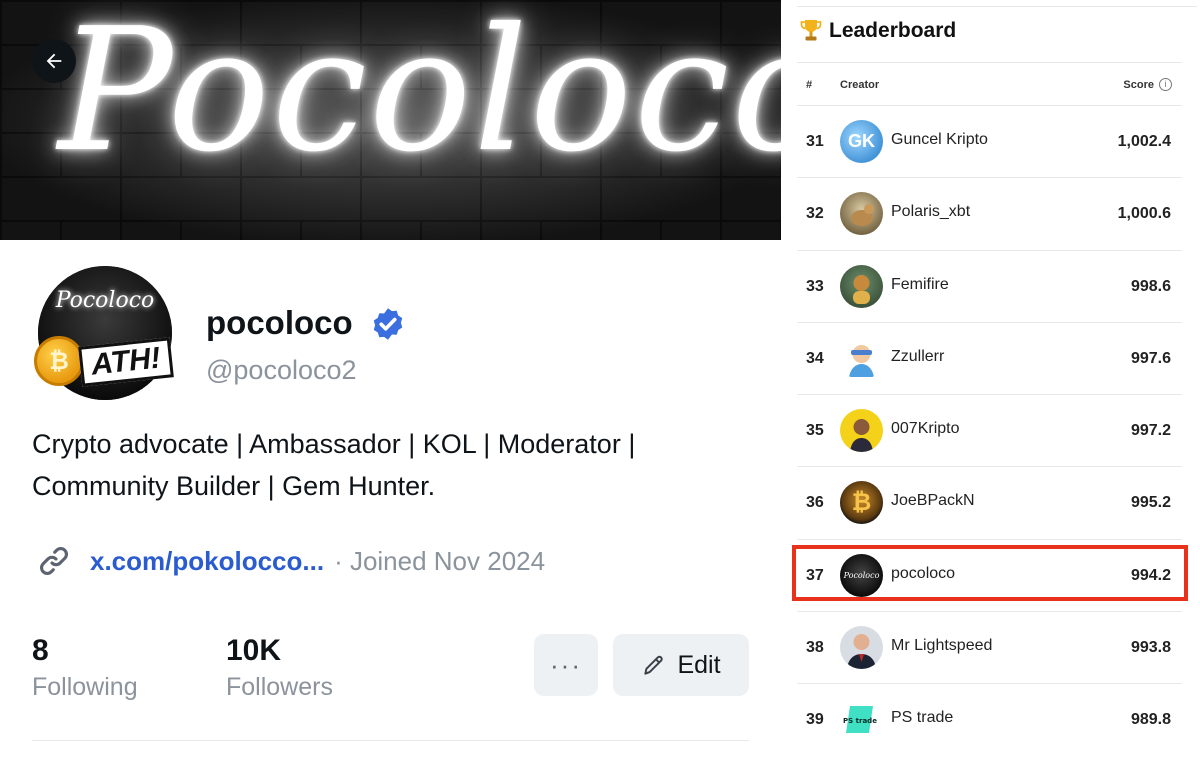  I want to click on person-avatar-icon, so click(861, 652).